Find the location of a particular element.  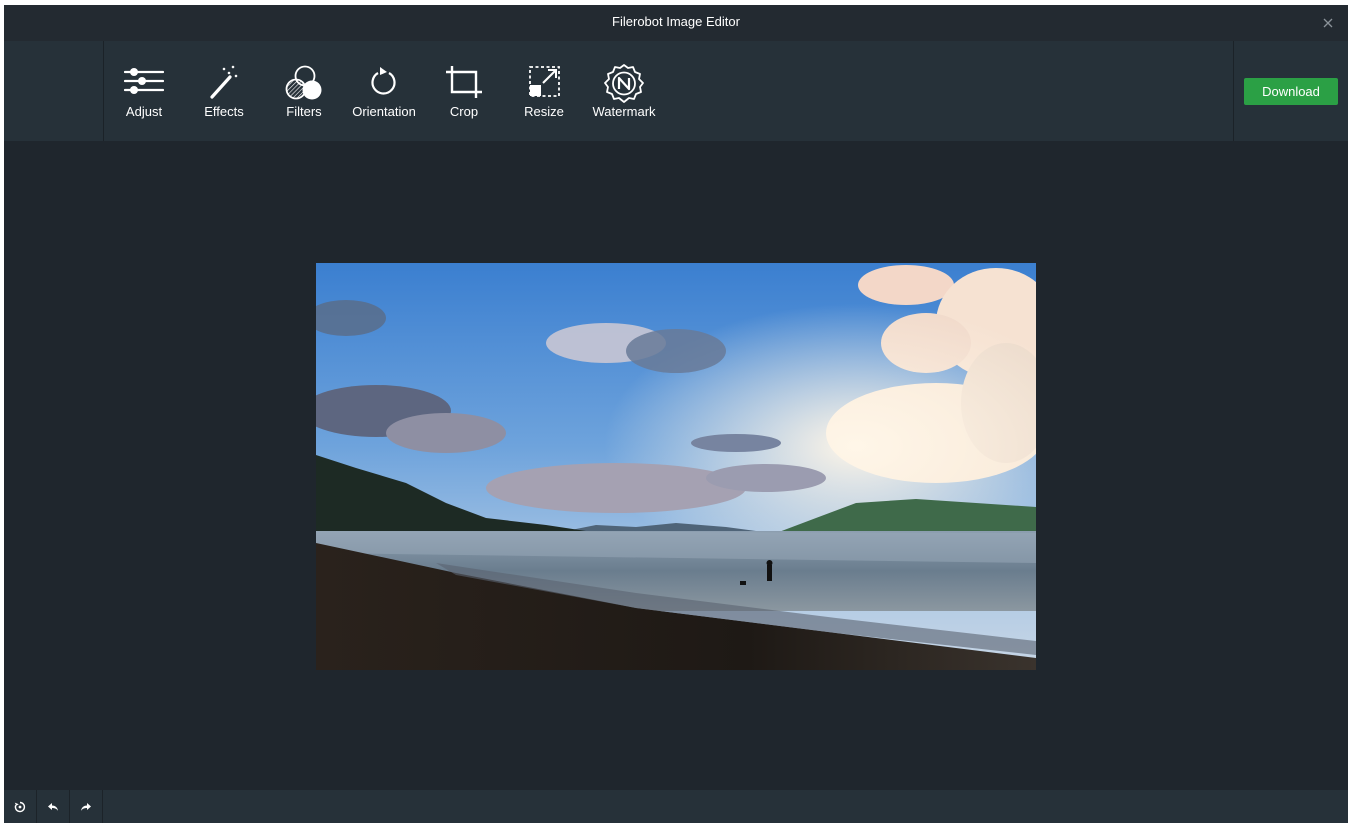

resize-icon is located at coordinates (544, 81).